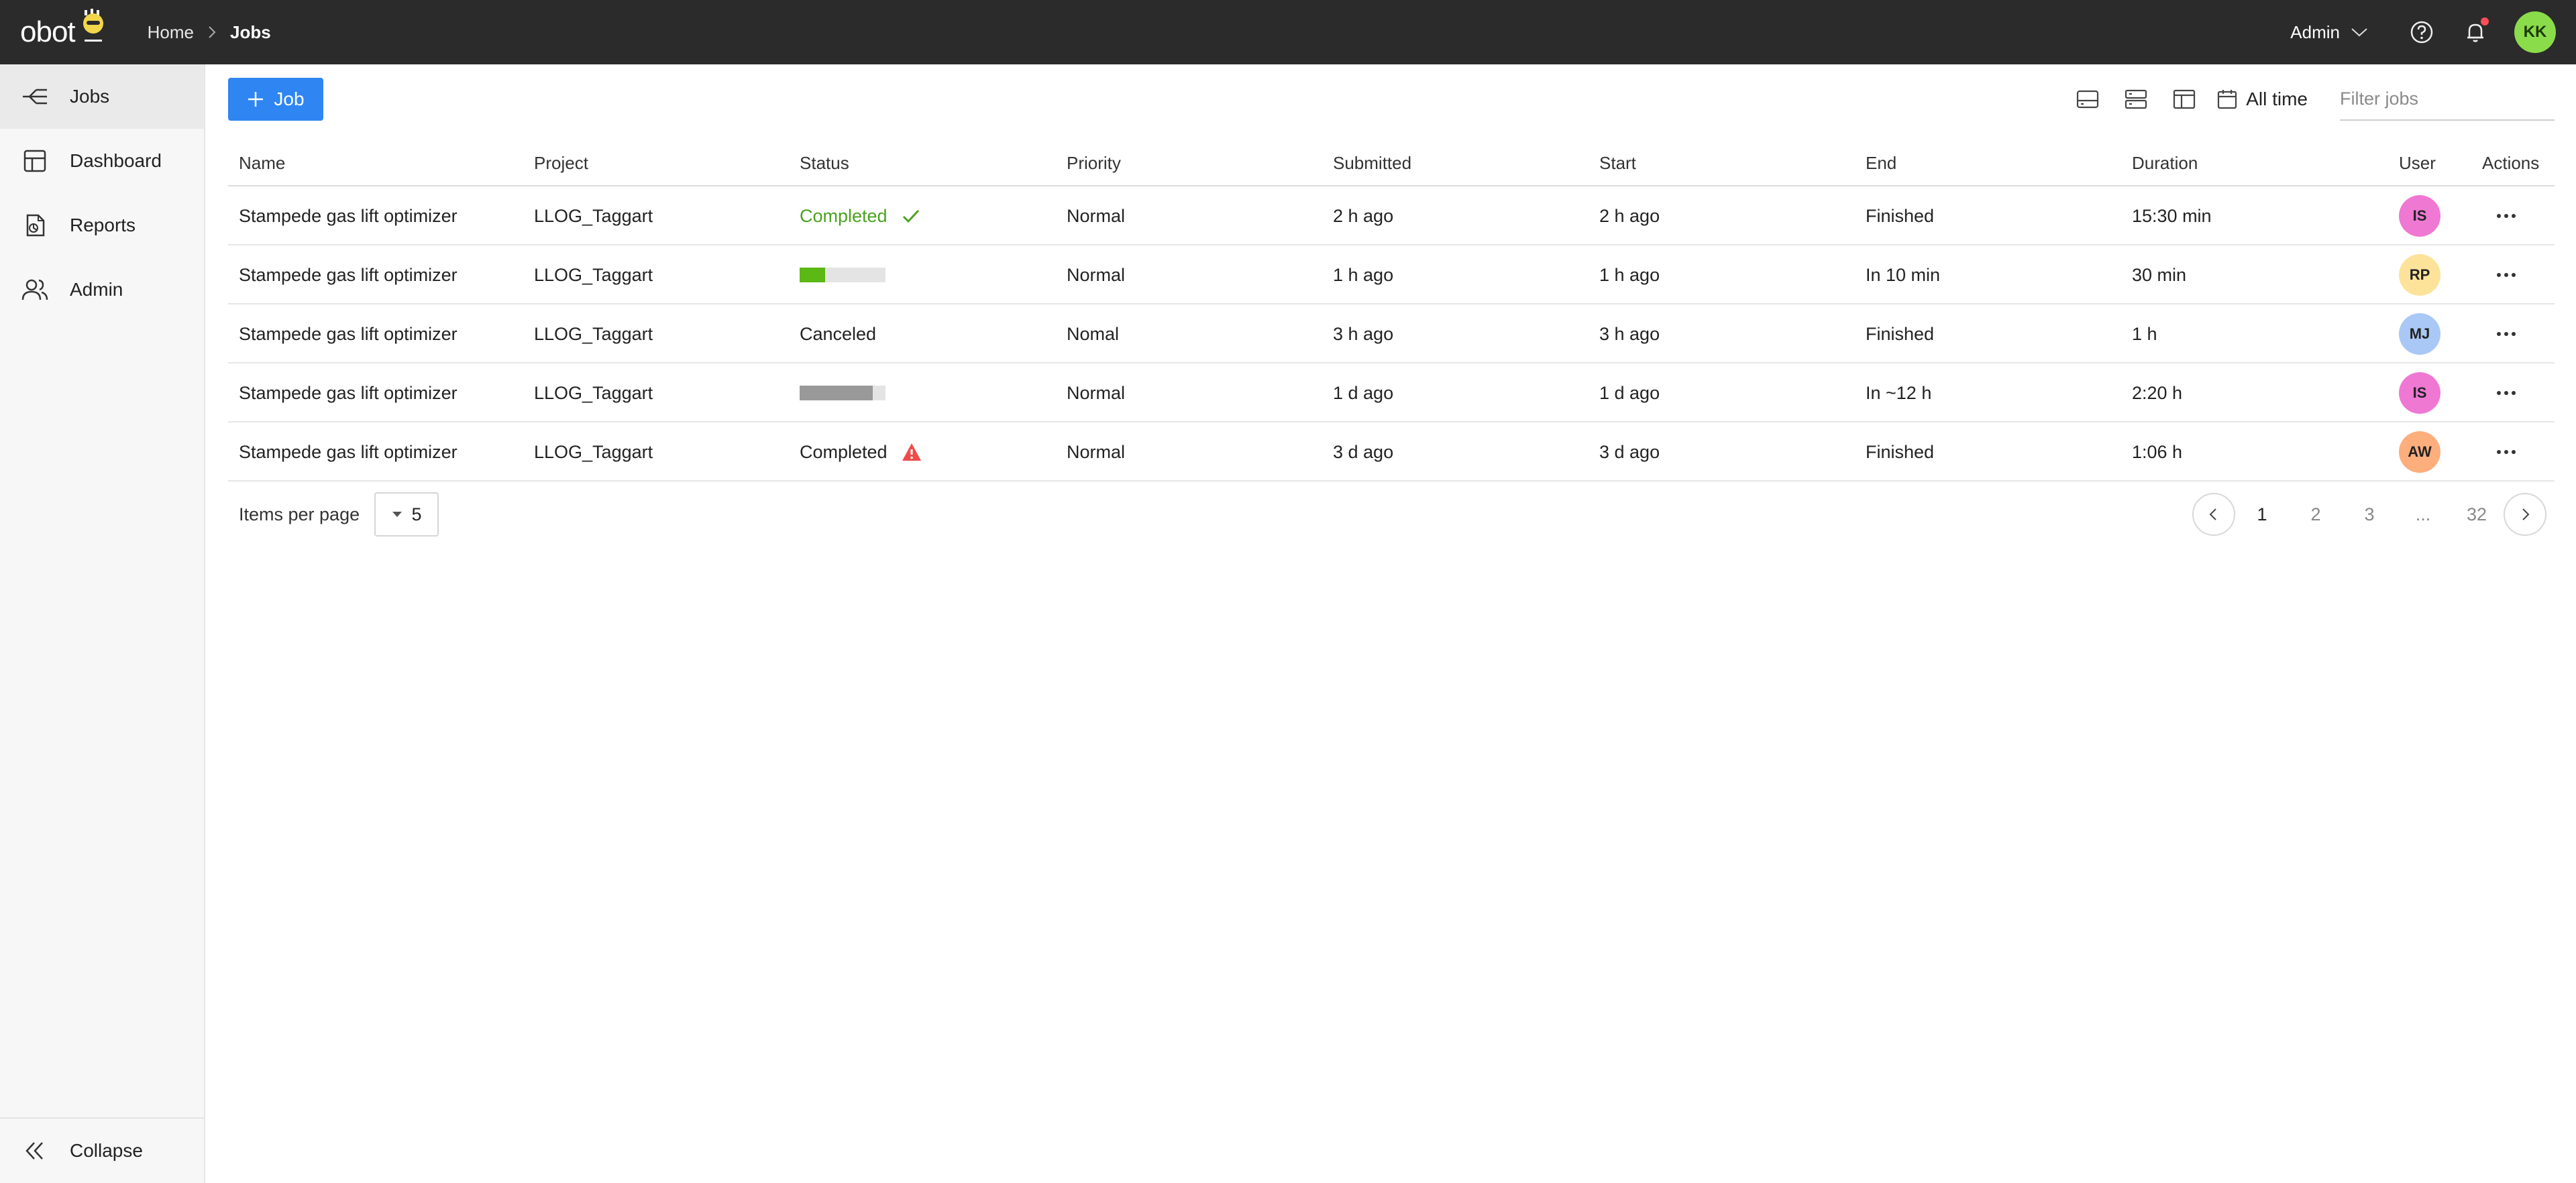 The width and height of the screenshot is (2576, 1183). I want to click on view-list-button, so click(2136, 99).